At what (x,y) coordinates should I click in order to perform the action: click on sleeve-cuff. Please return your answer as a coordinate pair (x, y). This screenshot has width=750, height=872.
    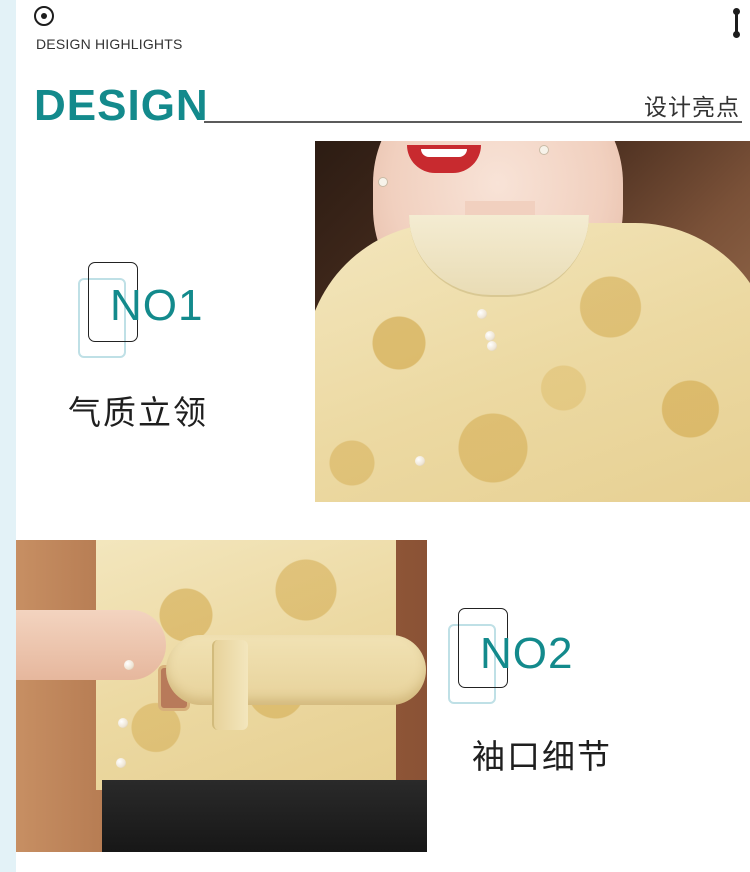
    Looking at the image, I should click on (230, 685).